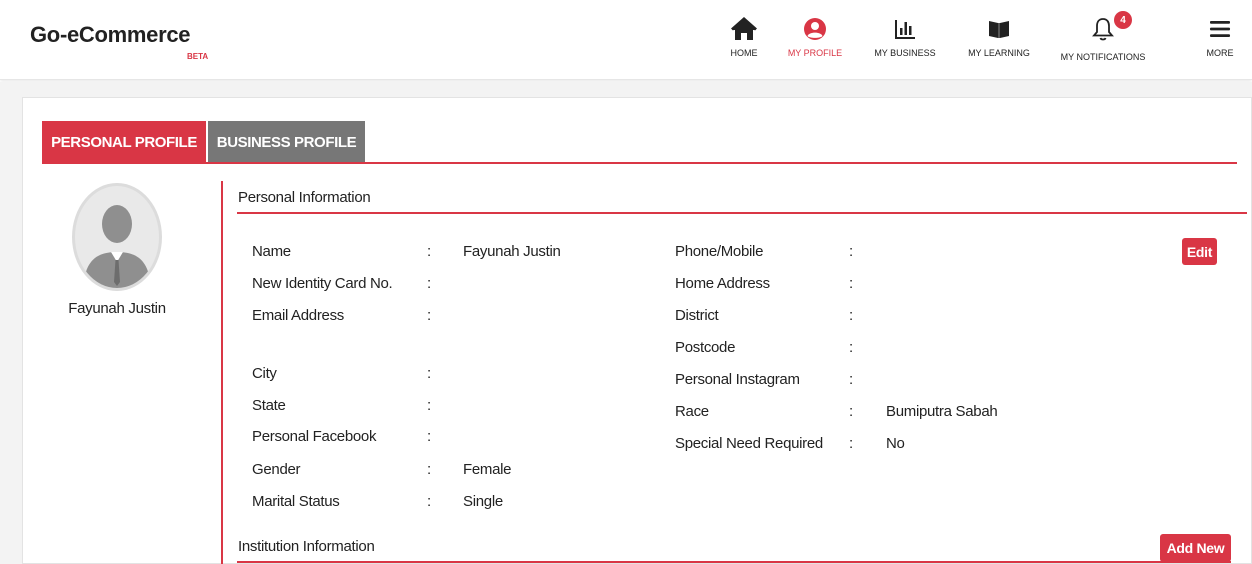 The width and height of the screenshot is (1252, 564). I want to click on nav-more: MORE, so click(1220, 36).